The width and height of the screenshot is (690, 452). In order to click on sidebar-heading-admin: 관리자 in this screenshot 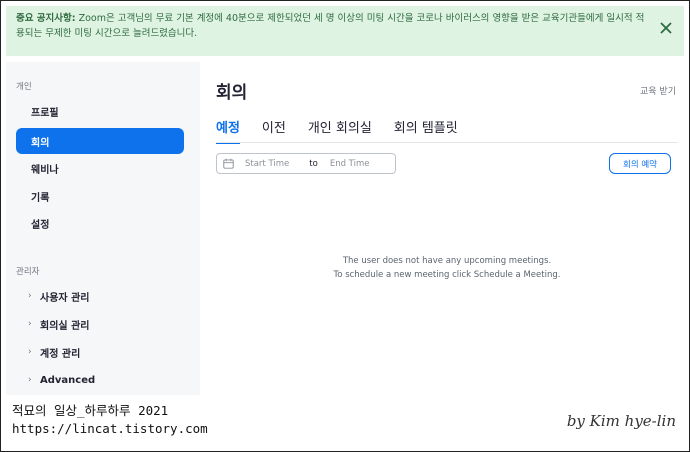, I will do `click(28, 272)`.